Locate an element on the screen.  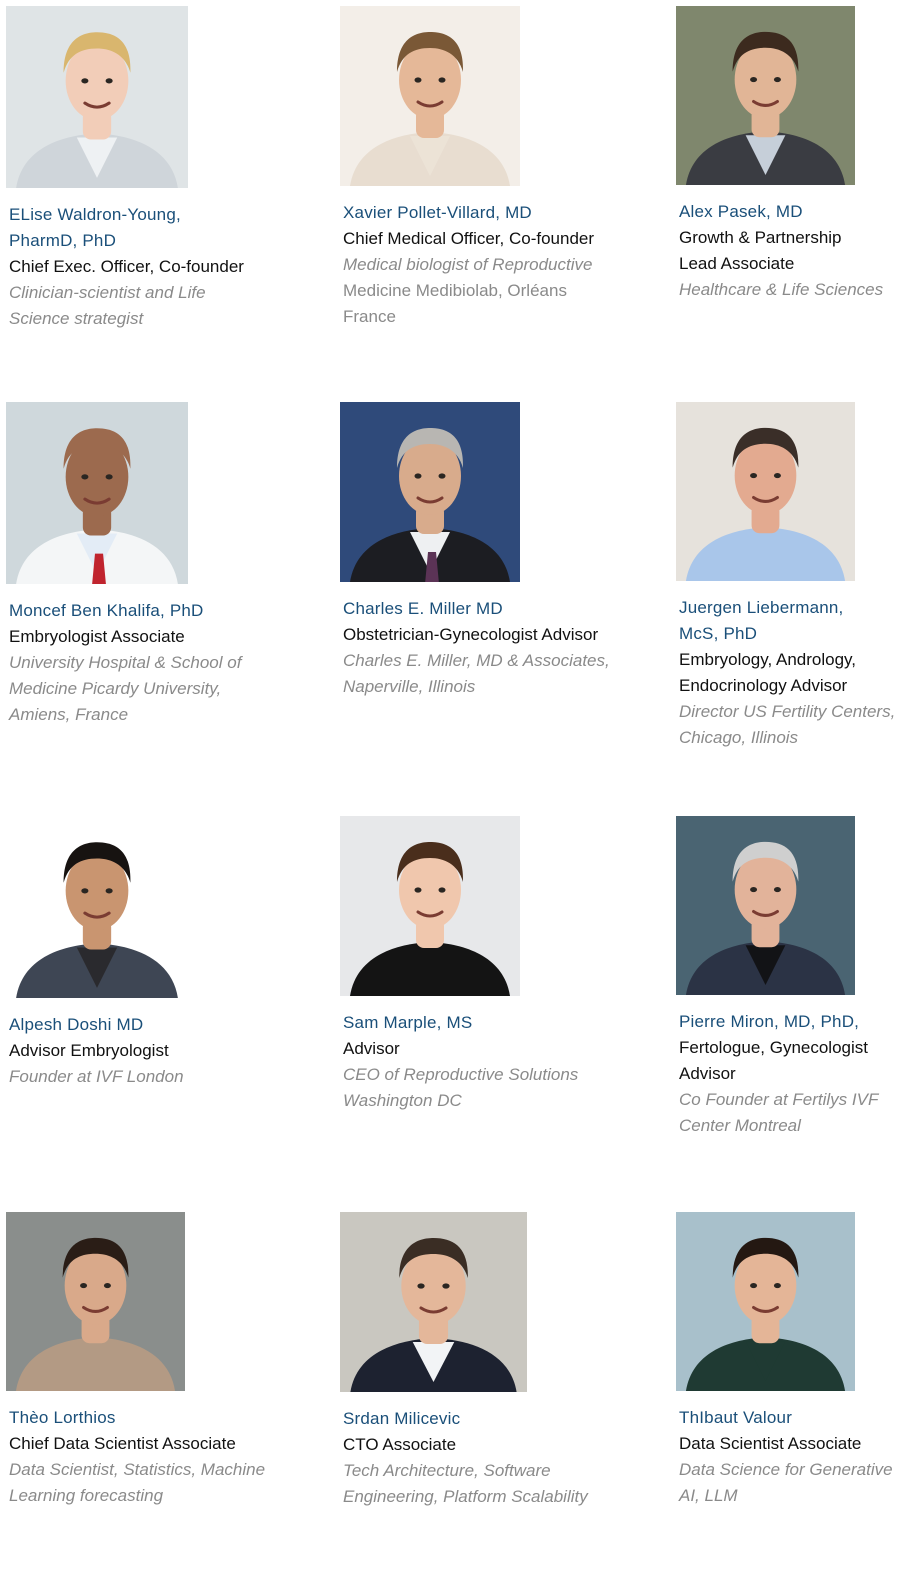
team-member-name: Charles E. Miller MD is located at coordinates (423, 608).